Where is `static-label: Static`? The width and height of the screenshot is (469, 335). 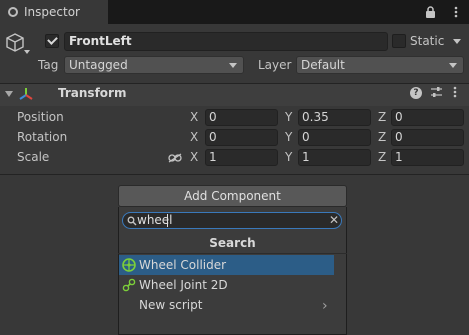
static-label: Static is located at coordinates (427, 41).